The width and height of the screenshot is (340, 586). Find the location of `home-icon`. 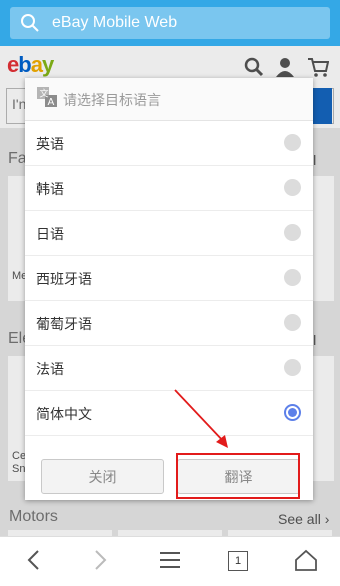

home-icon is located at coordinates (306, 560).